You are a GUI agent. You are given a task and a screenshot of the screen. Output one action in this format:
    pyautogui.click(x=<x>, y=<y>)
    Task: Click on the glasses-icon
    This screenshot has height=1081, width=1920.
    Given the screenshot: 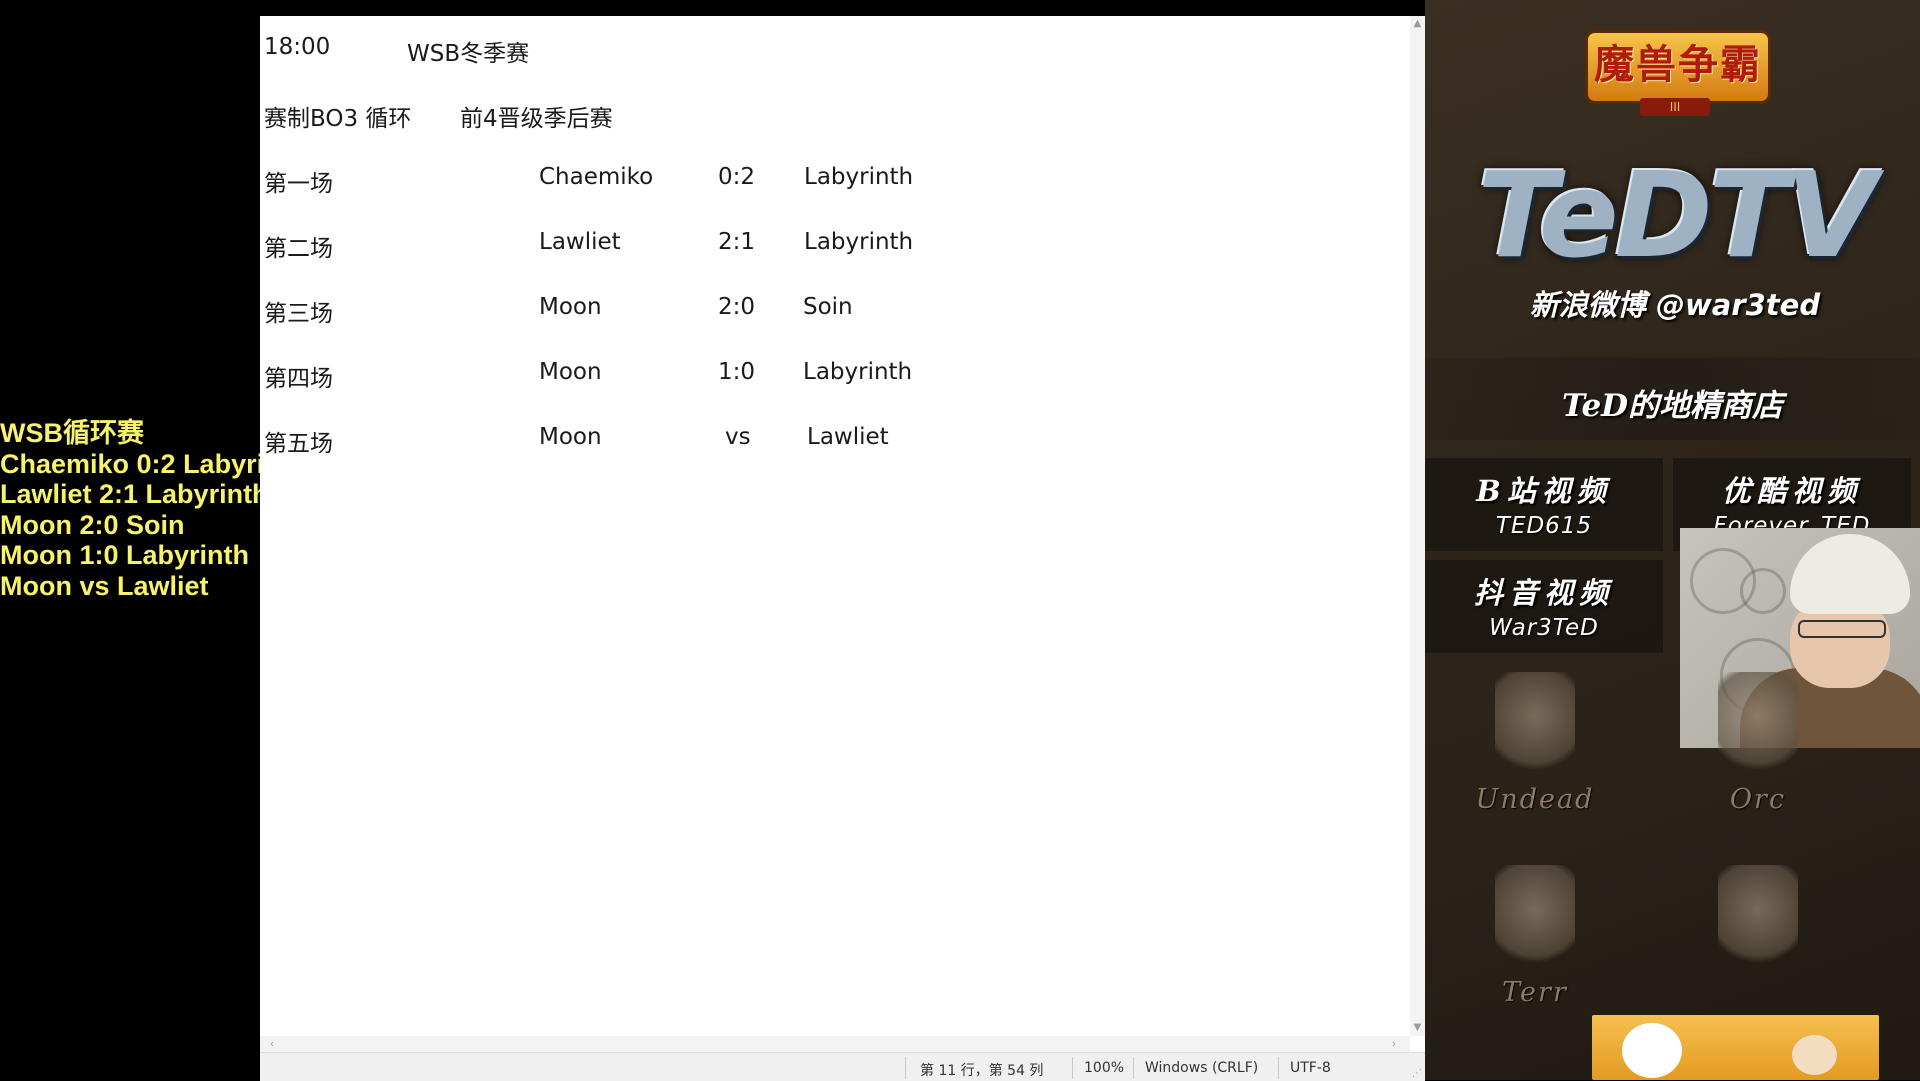 What is the action you would take?
    pyautogui.click(x=1842, y=629)
    